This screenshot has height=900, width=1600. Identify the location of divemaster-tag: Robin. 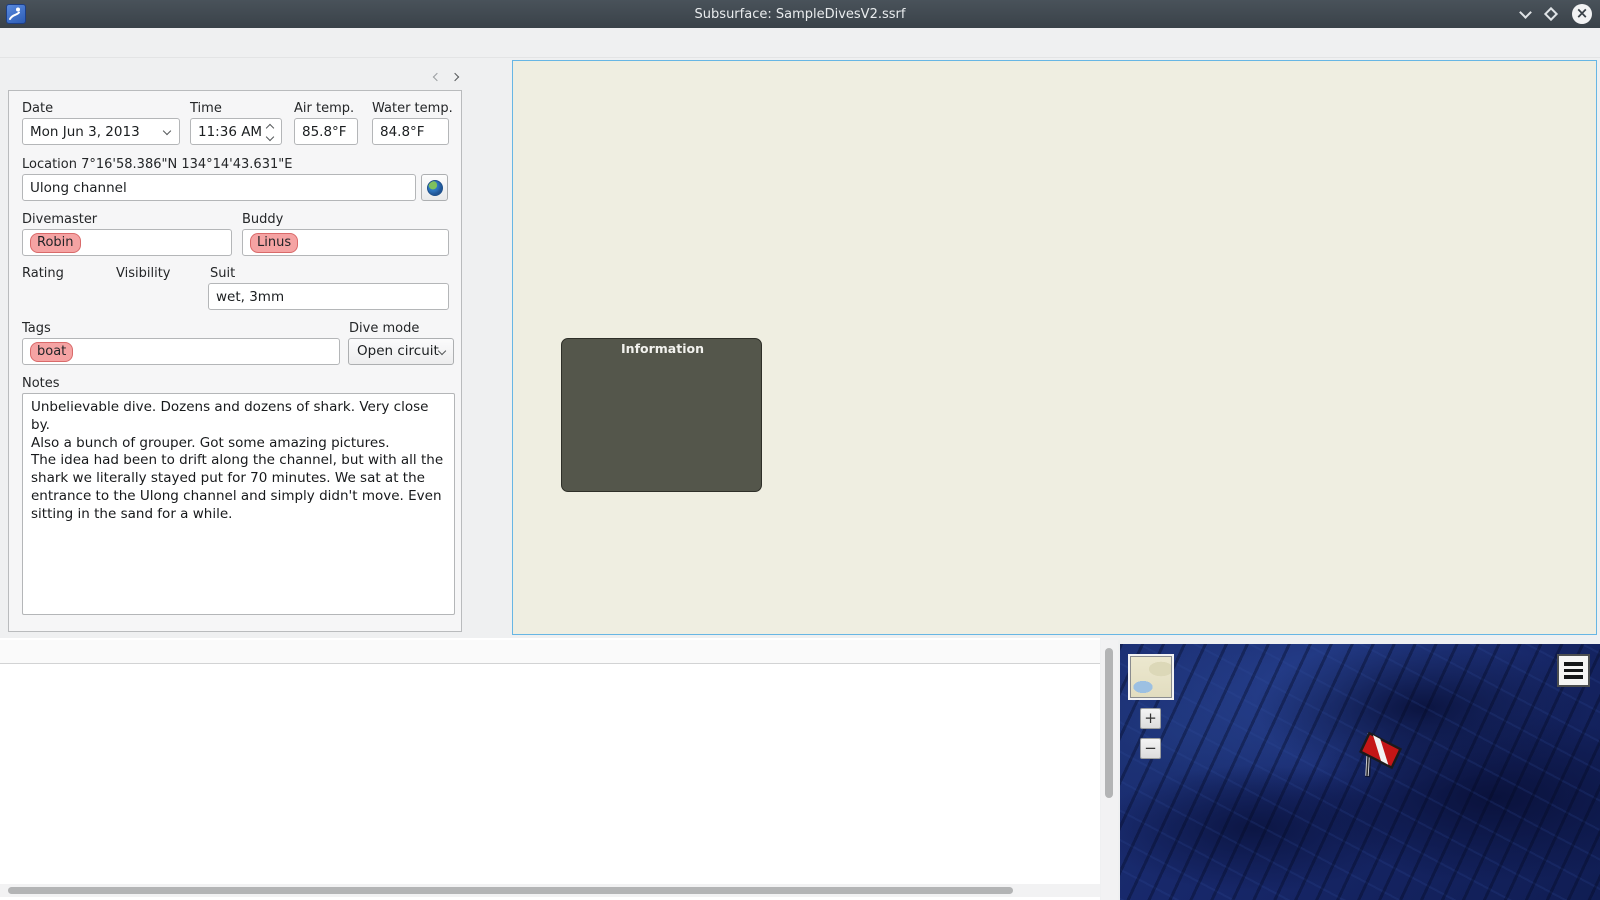
(55, 243).